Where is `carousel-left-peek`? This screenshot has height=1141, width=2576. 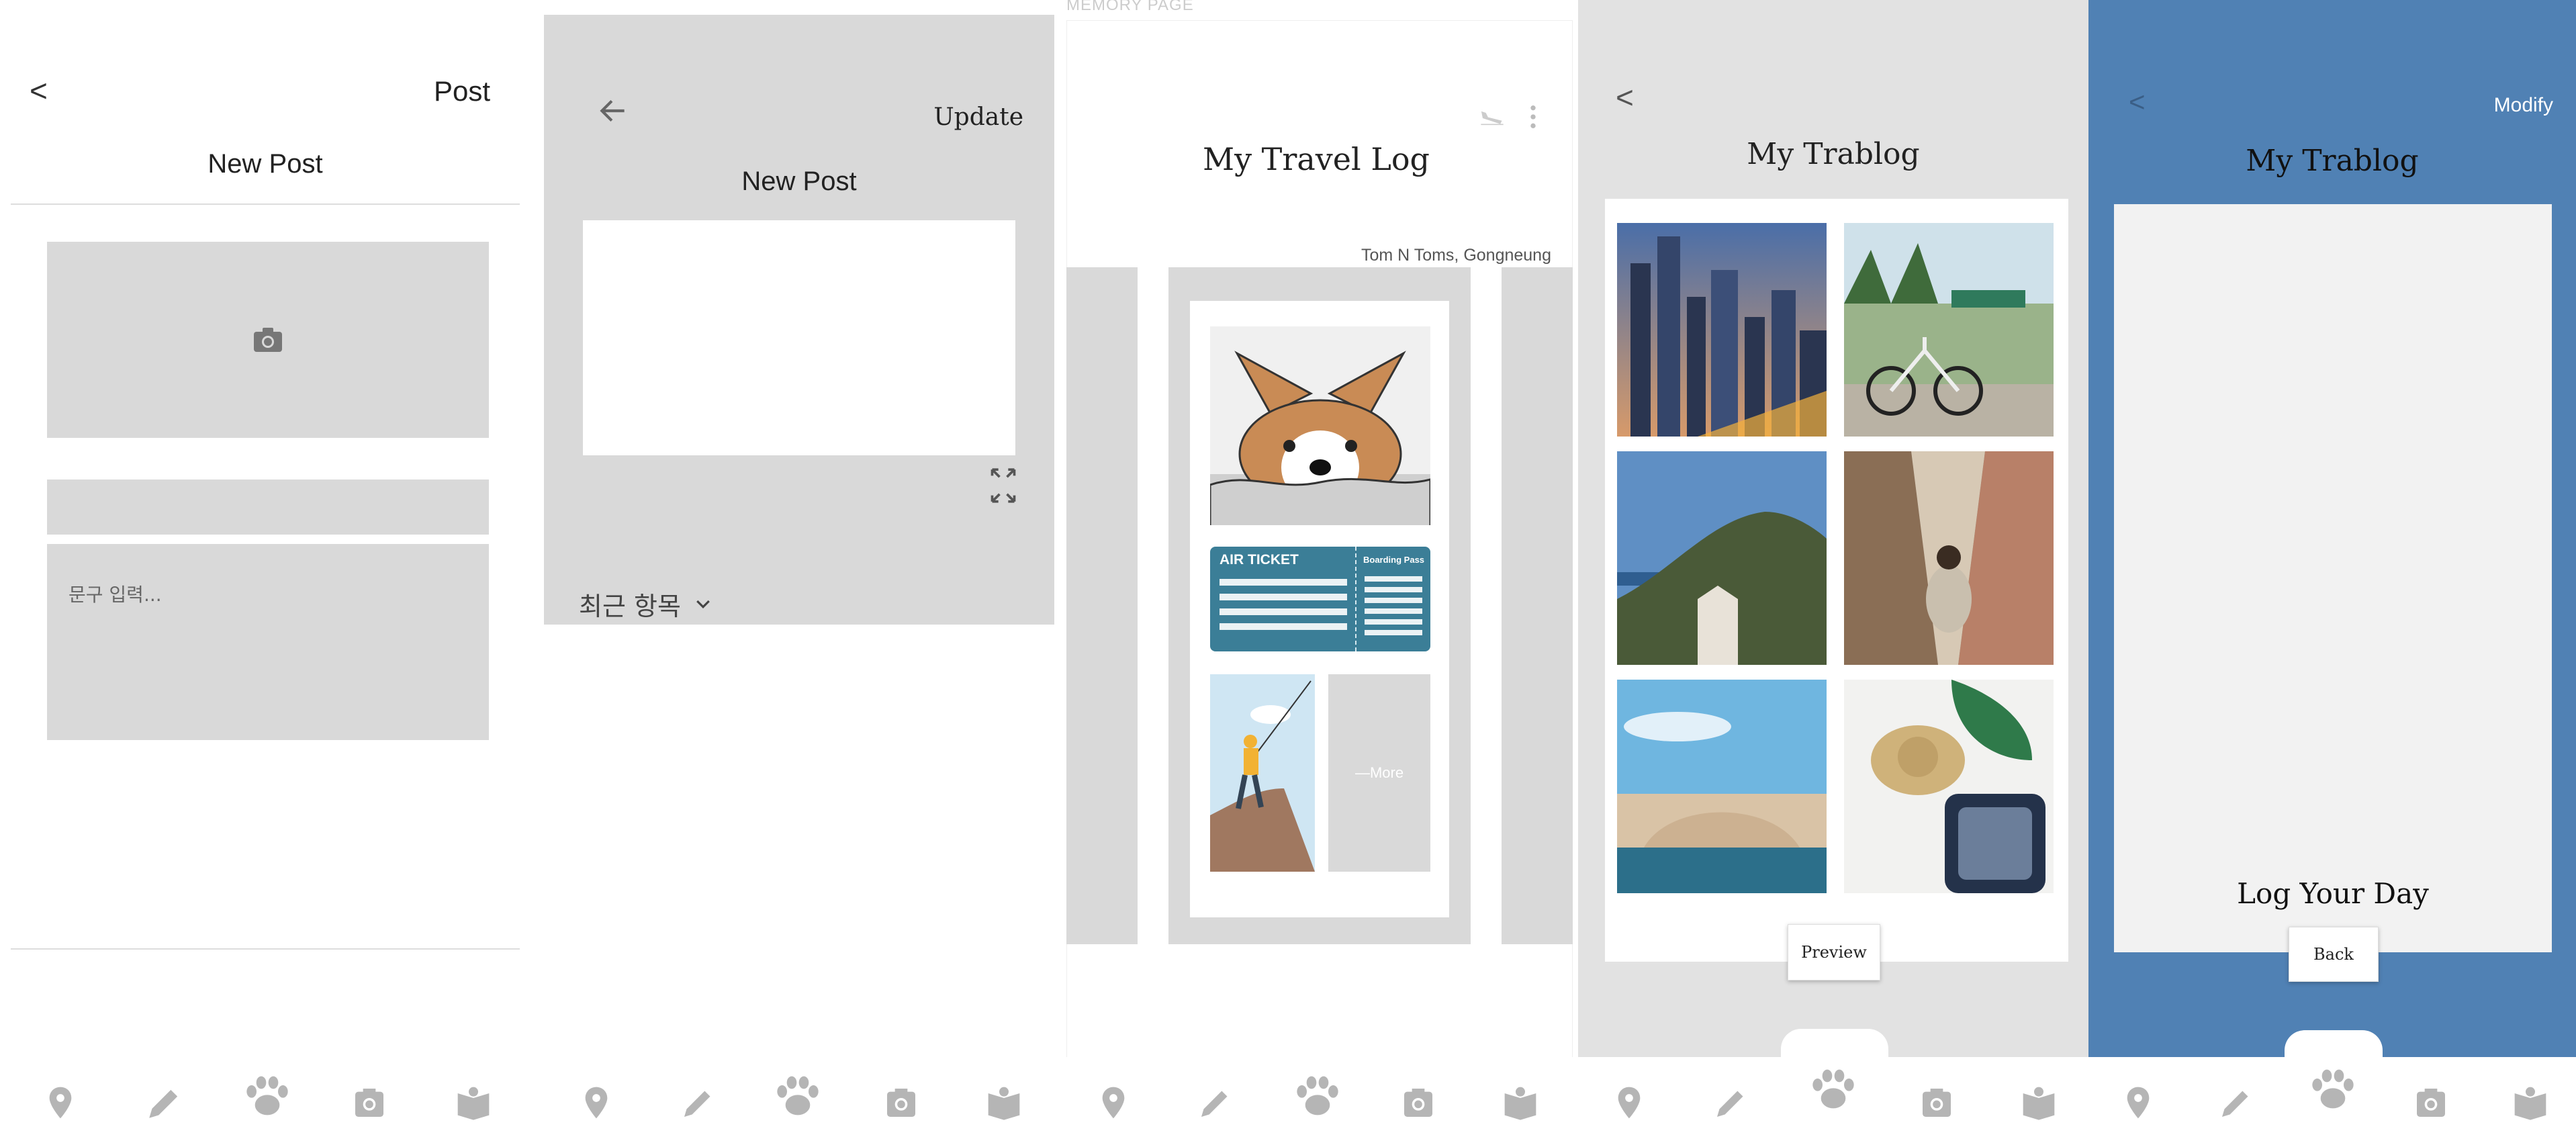 carousel-left-peek is located at coordinates (1102, 605).